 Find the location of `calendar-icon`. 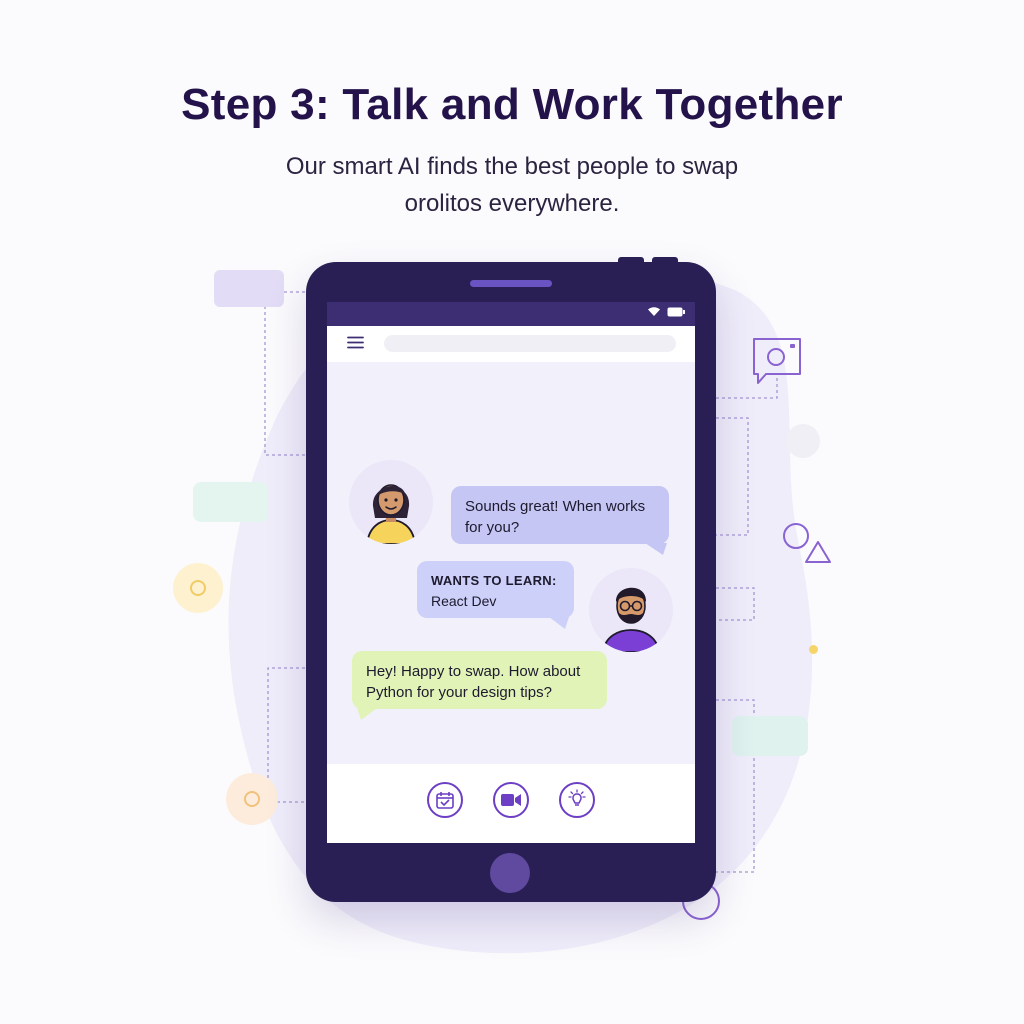

calendar-icon is located at coordinates (445, 800).